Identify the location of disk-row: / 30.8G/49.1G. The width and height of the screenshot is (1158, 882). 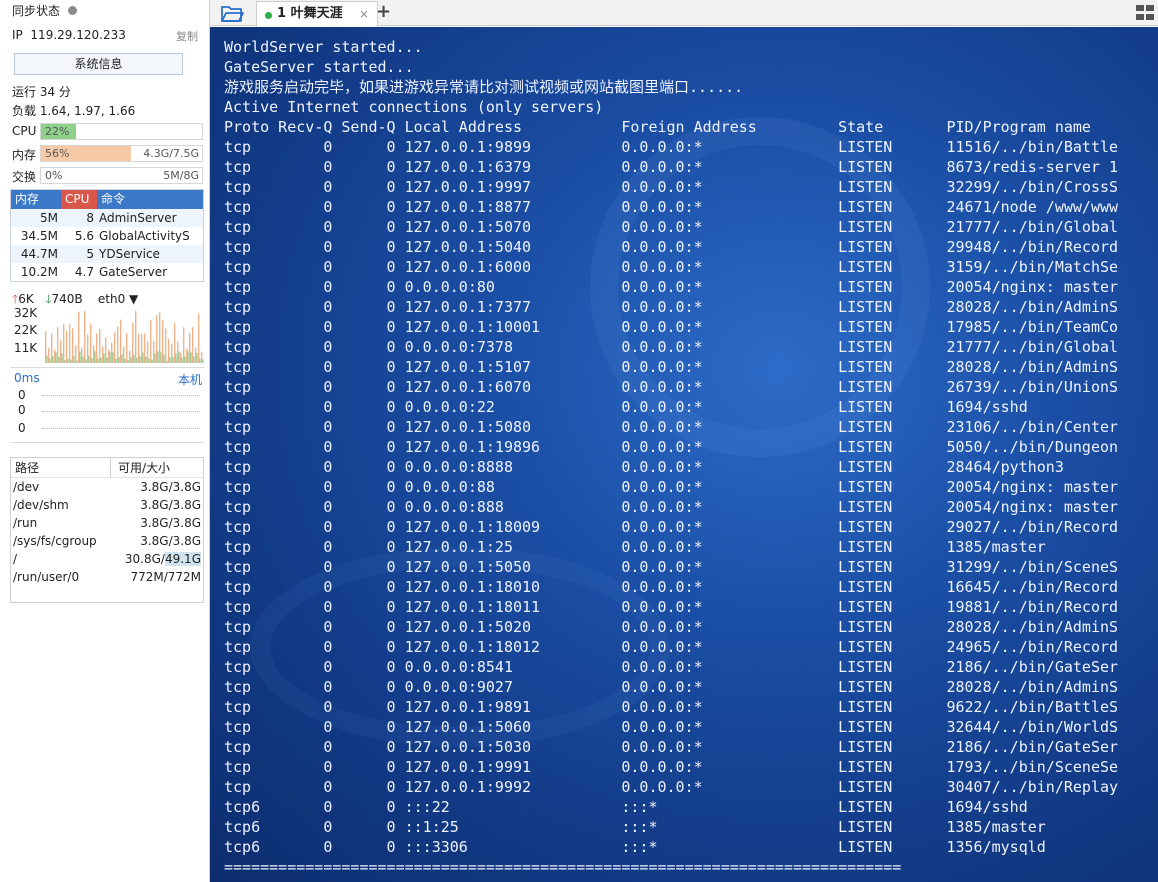
(107, 559).